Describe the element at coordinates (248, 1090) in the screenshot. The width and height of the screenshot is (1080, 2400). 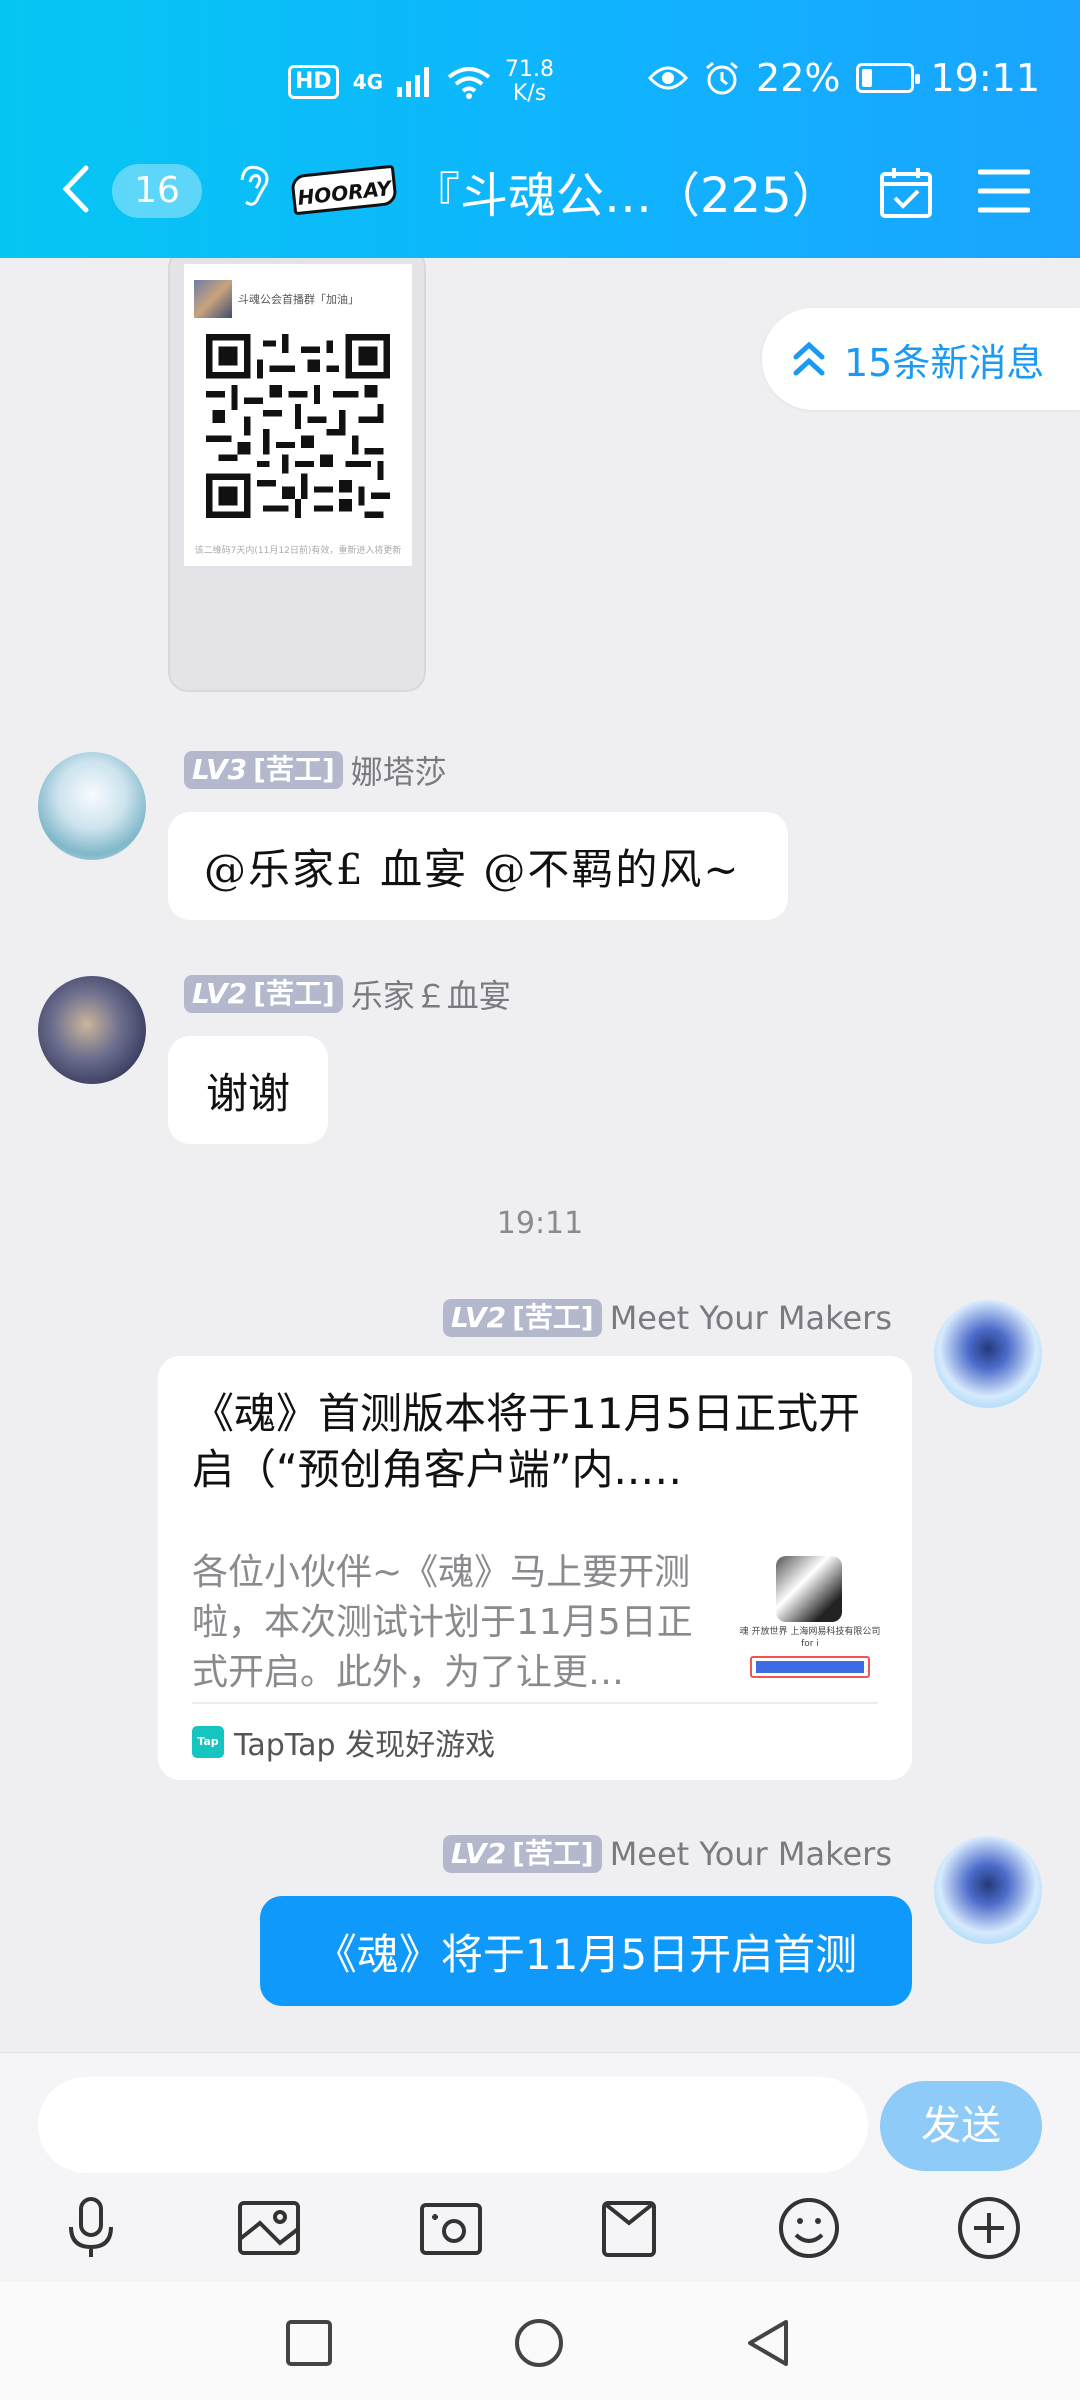
I see `message-bubble: 谢谢` at that location.